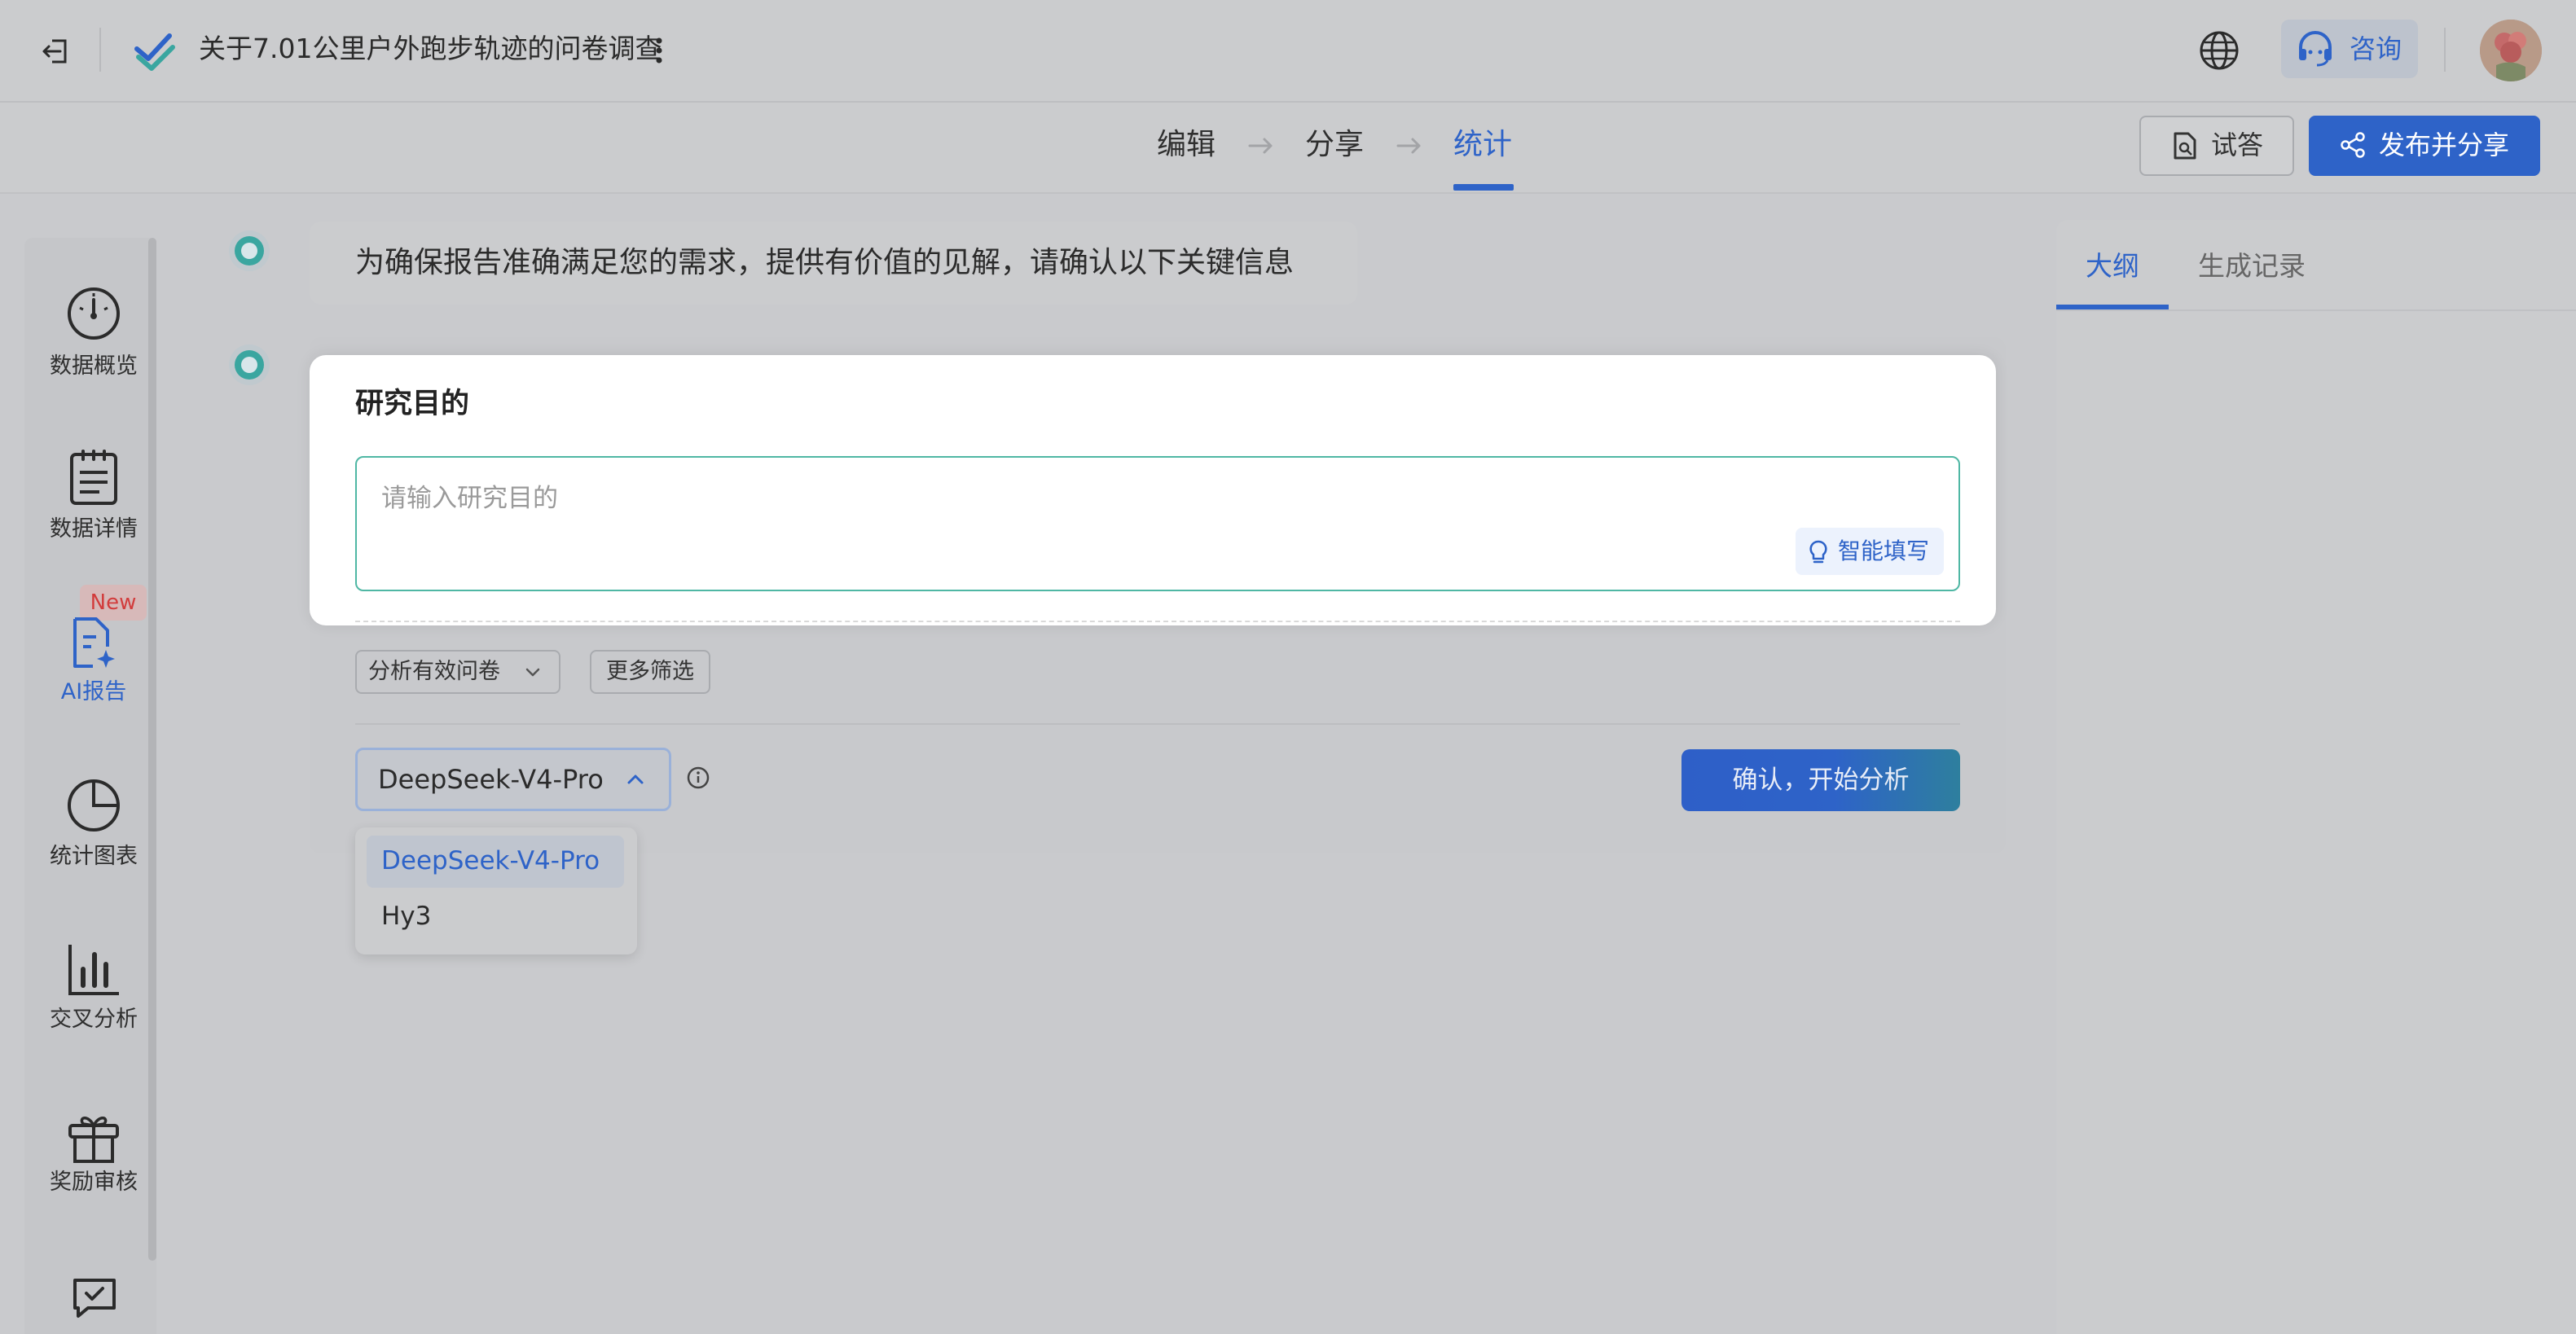  What do you see at coordinates (2112, 307) in the screenshot?
I see `active-tab-indicator` at bounding box center [2112, 307].